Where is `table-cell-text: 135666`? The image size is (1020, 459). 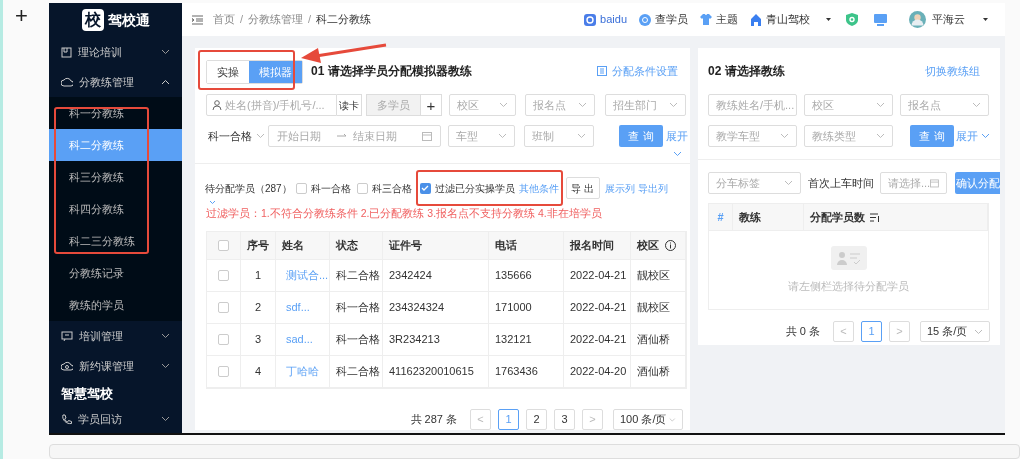
table-cell-text: 135666 is located at coordinates (513, 276).